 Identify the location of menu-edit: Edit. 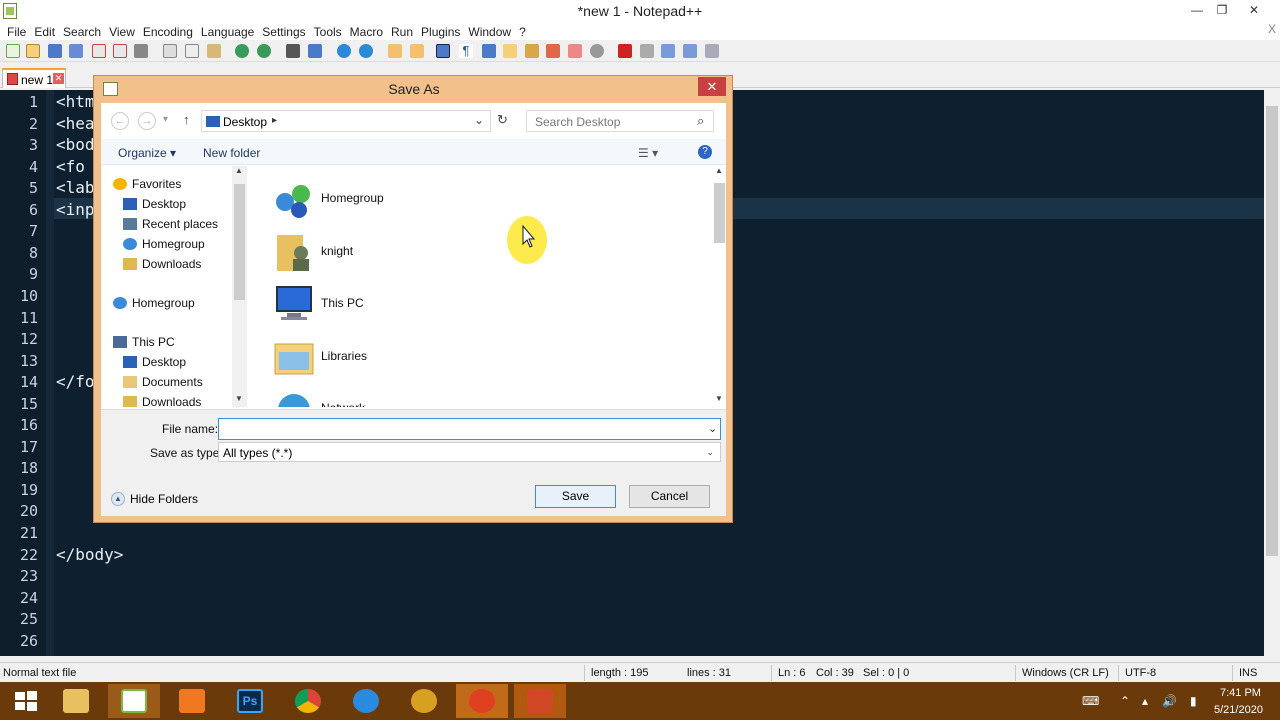
(44, 32).